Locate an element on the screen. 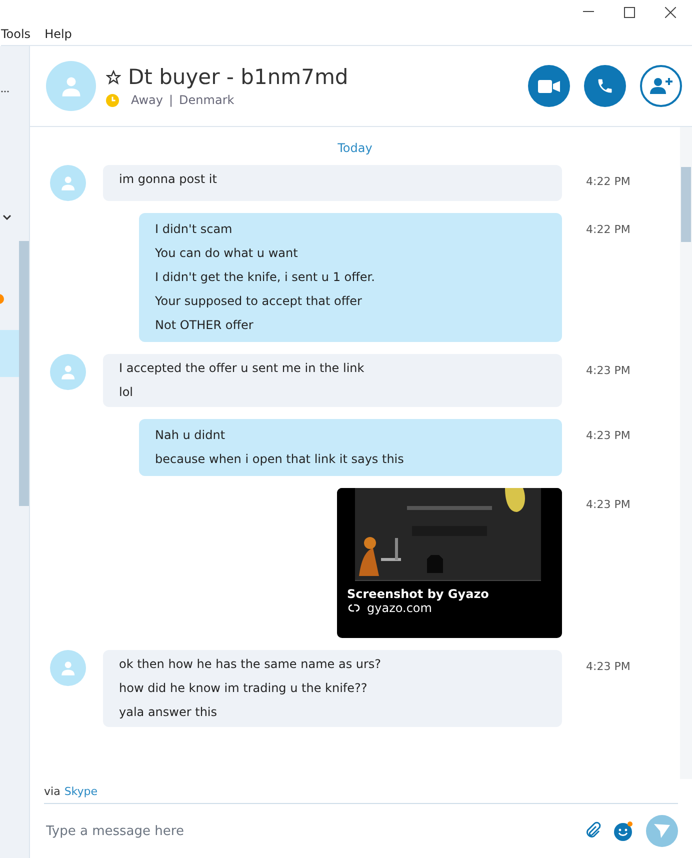  message-text: Not OTHER offer is located at coordinates (204, 325).